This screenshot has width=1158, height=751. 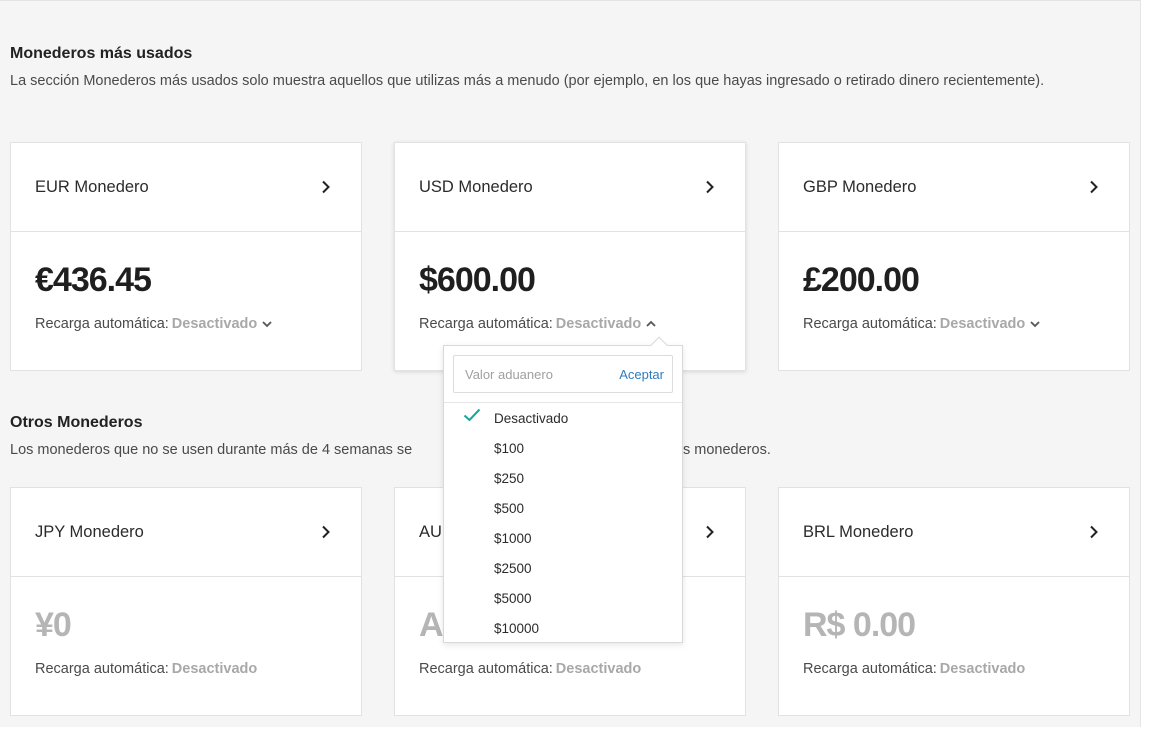 What do you see at coordinates (563, 628) in the screenshot?
I see `option-10000: $10000` at bounding box center [563, 628].